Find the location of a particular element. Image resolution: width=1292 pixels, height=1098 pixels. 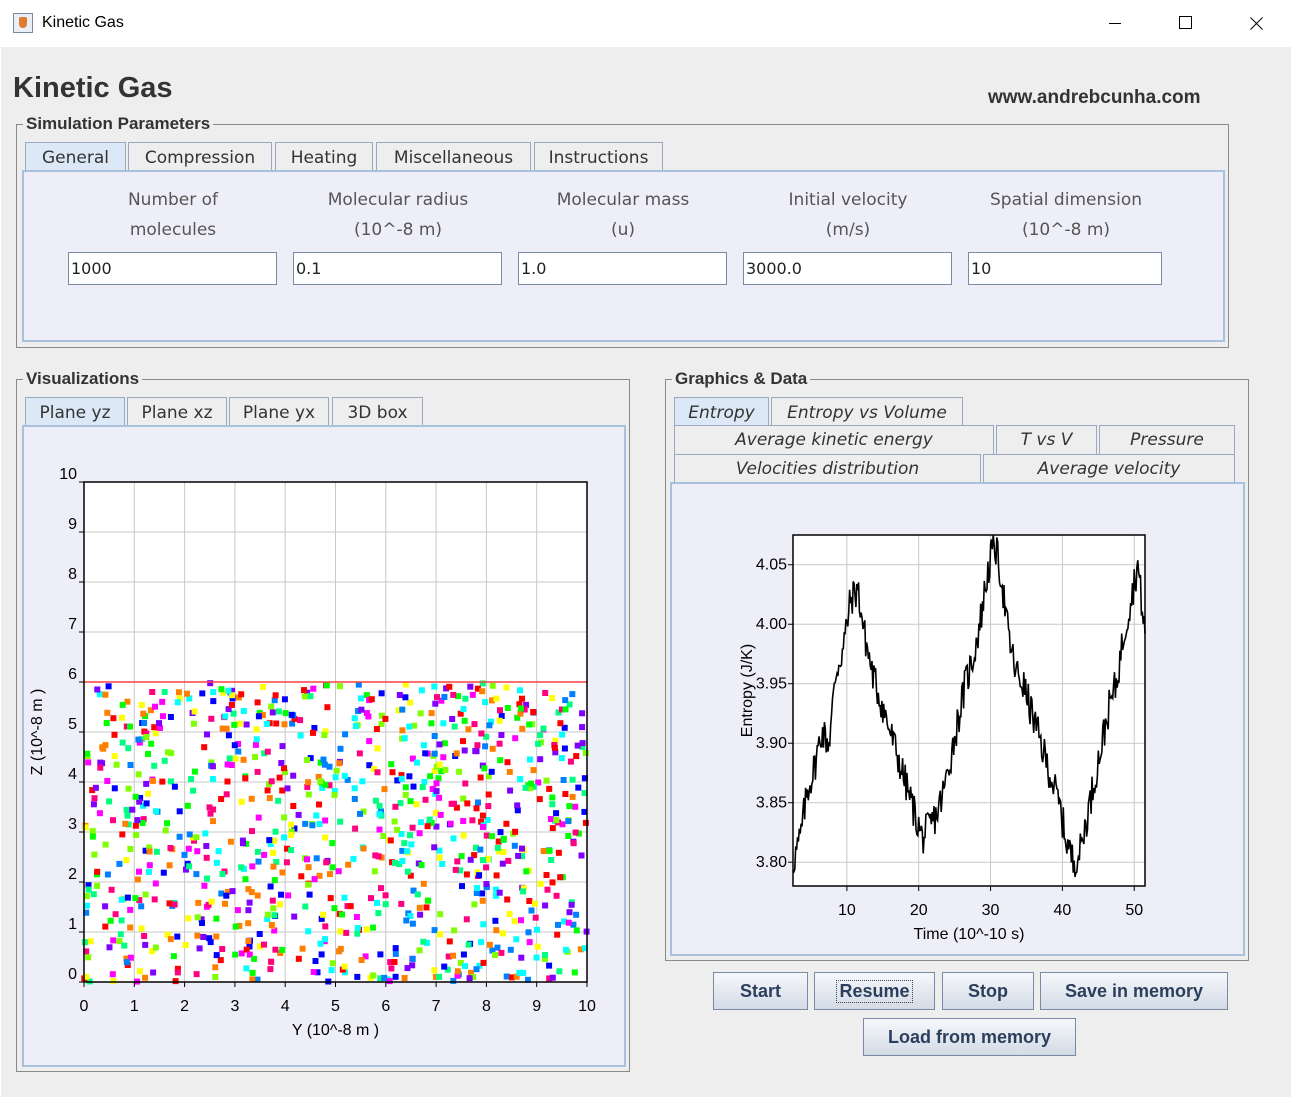

tab-instructions: Instructions is located at coordinates (598, 157).